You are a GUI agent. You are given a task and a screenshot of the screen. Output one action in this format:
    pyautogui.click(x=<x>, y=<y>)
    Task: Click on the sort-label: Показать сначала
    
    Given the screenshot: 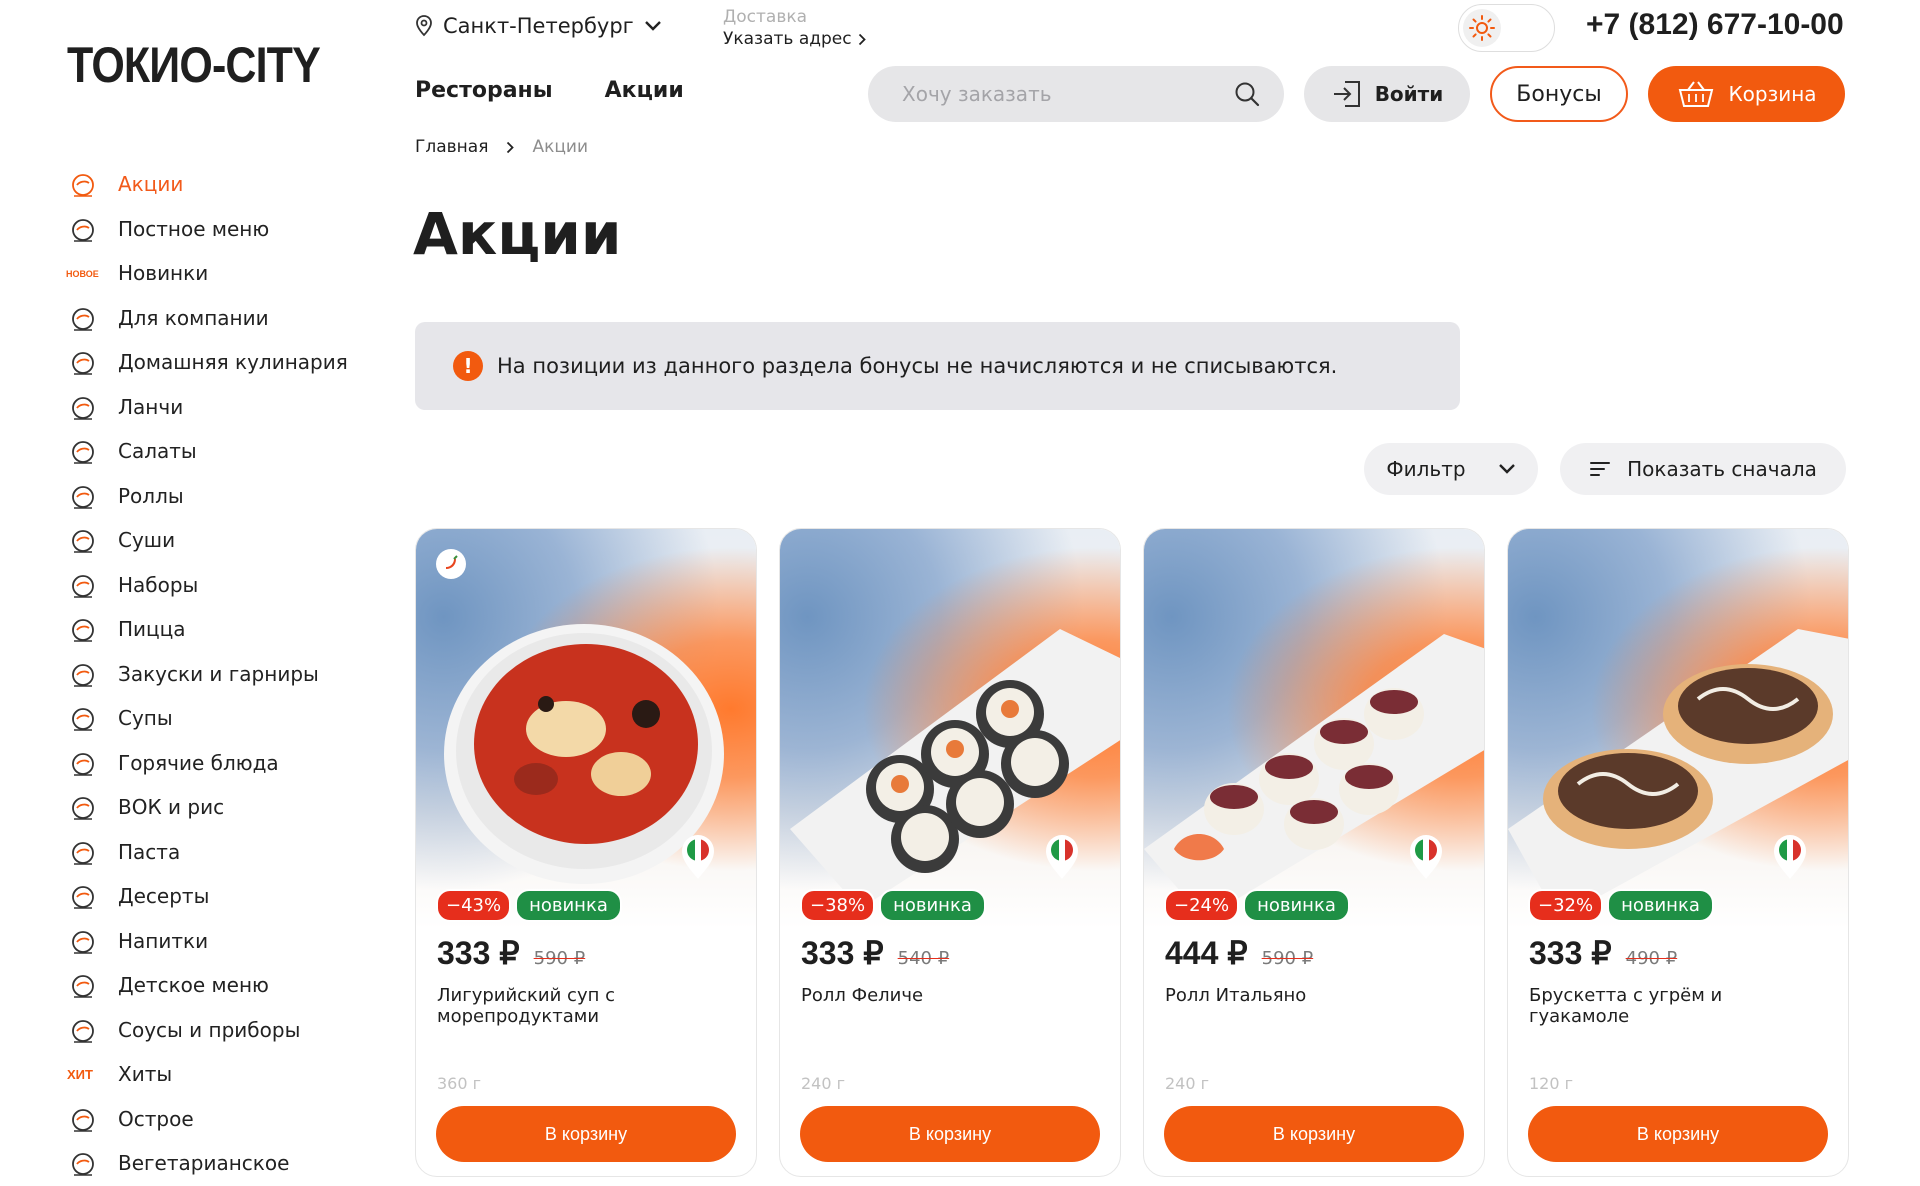 What is the action you would take?
    pyautogui.click(x=1722, y=469)
    